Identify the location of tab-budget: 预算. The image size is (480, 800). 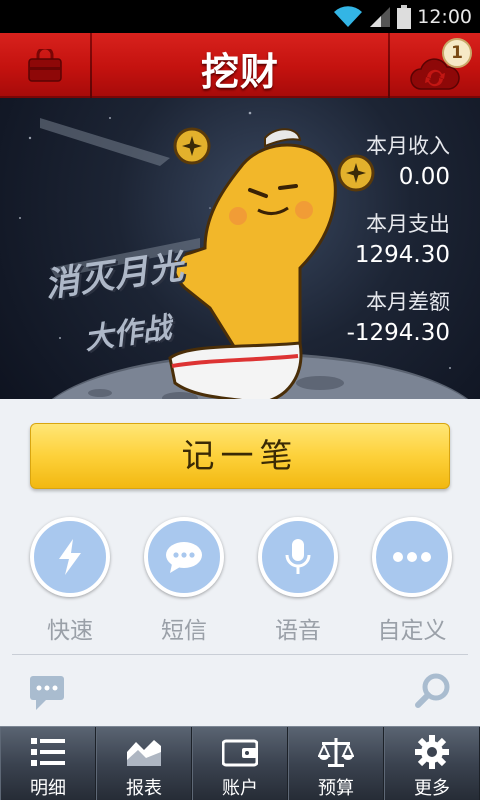
(336, 763).